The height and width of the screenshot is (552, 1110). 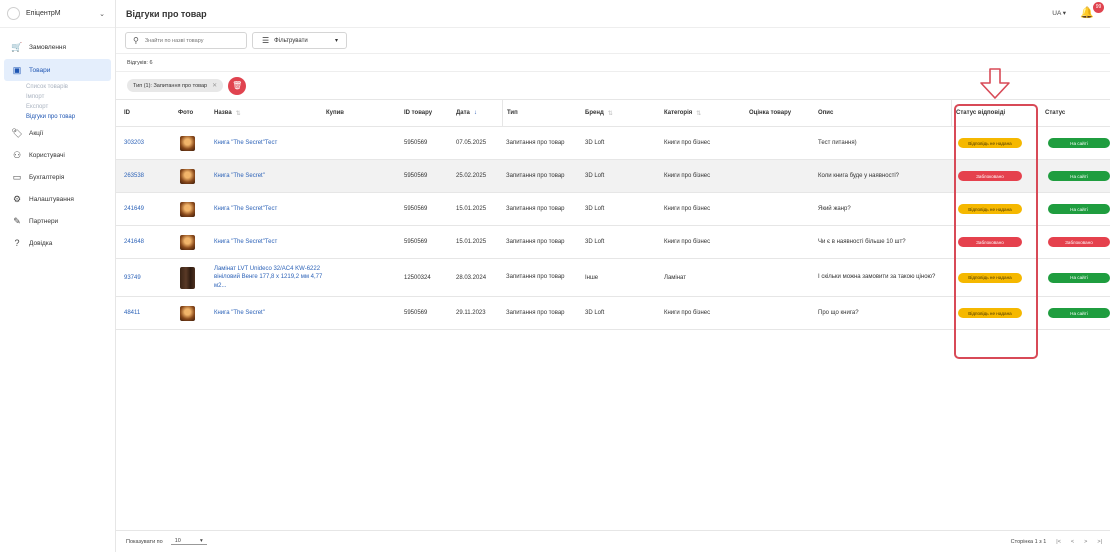 I want to click on trash-icon: 🗑, so click(x=237, y=85).